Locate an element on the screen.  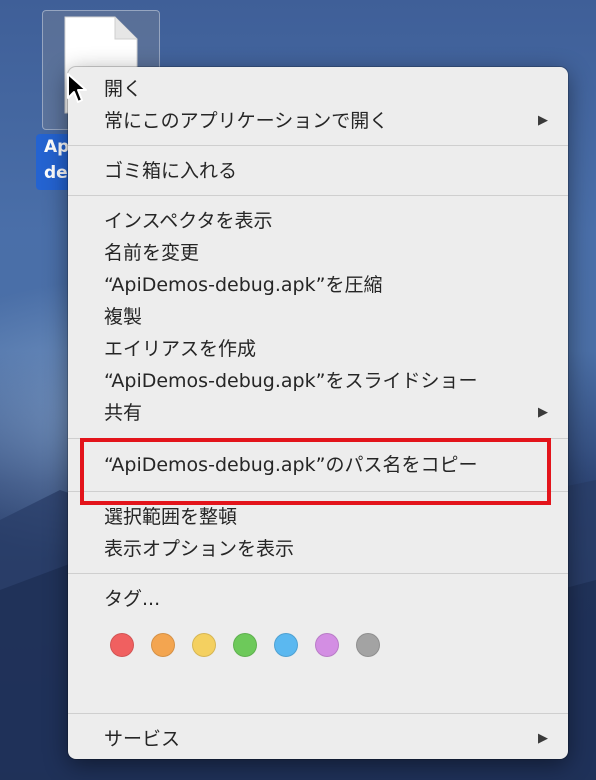
menu-item-label: 常にこのアプリケーションで開く is located at coordinates (246, 121).